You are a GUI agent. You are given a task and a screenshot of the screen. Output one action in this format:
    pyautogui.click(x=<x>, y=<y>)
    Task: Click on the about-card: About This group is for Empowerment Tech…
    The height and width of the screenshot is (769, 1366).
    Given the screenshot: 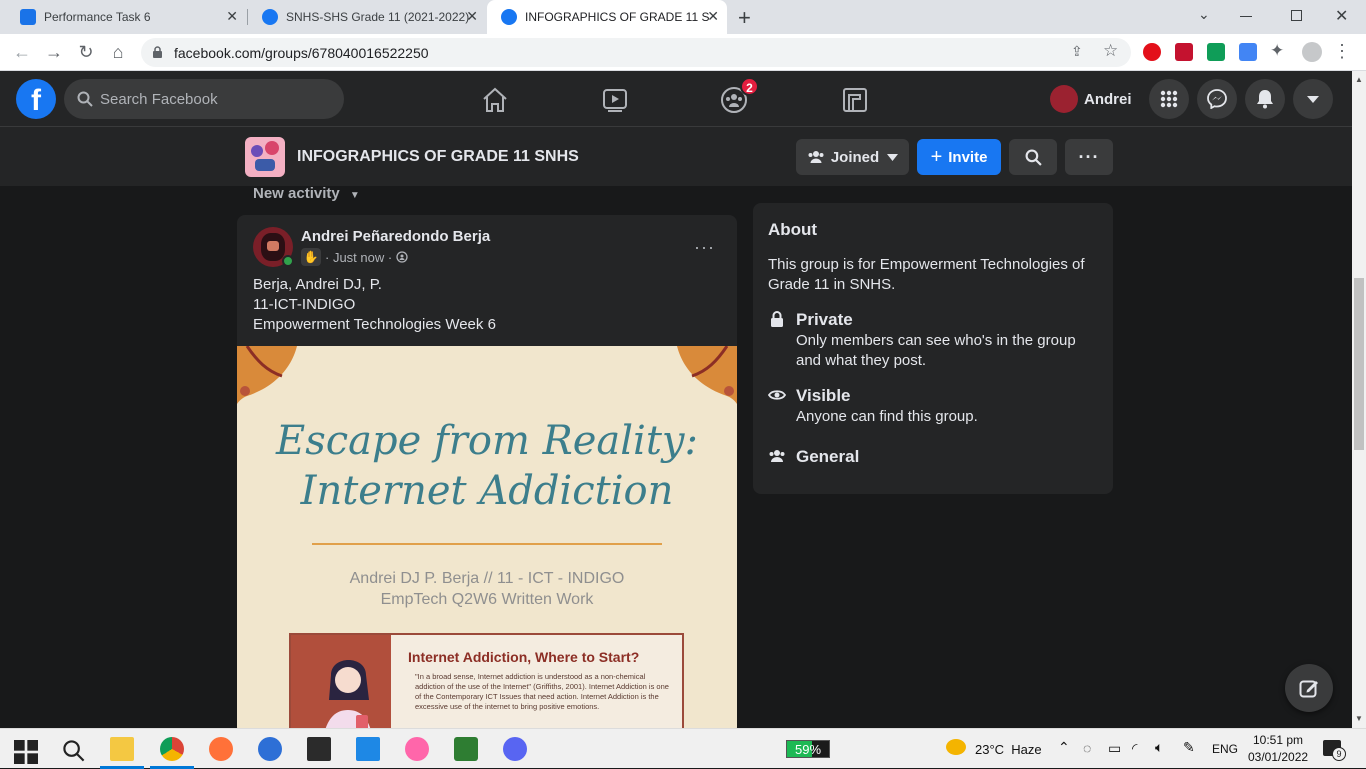 What is the action you would take?
    pyautogui.click(x=933, y=348)
    